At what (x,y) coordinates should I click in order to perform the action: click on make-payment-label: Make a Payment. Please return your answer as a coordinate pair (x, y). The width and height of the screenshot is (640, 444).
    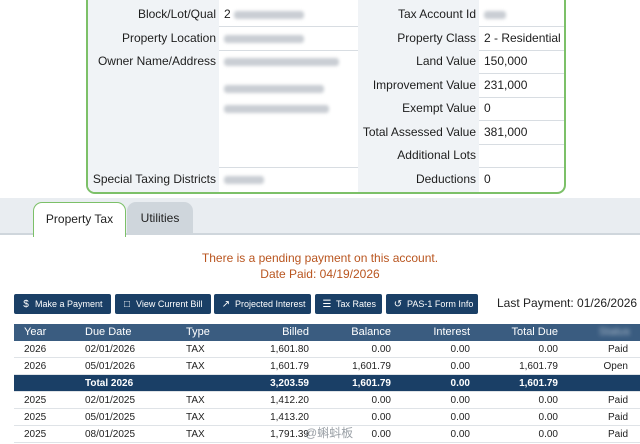
    Looking at the image, I should click on (69, 304).